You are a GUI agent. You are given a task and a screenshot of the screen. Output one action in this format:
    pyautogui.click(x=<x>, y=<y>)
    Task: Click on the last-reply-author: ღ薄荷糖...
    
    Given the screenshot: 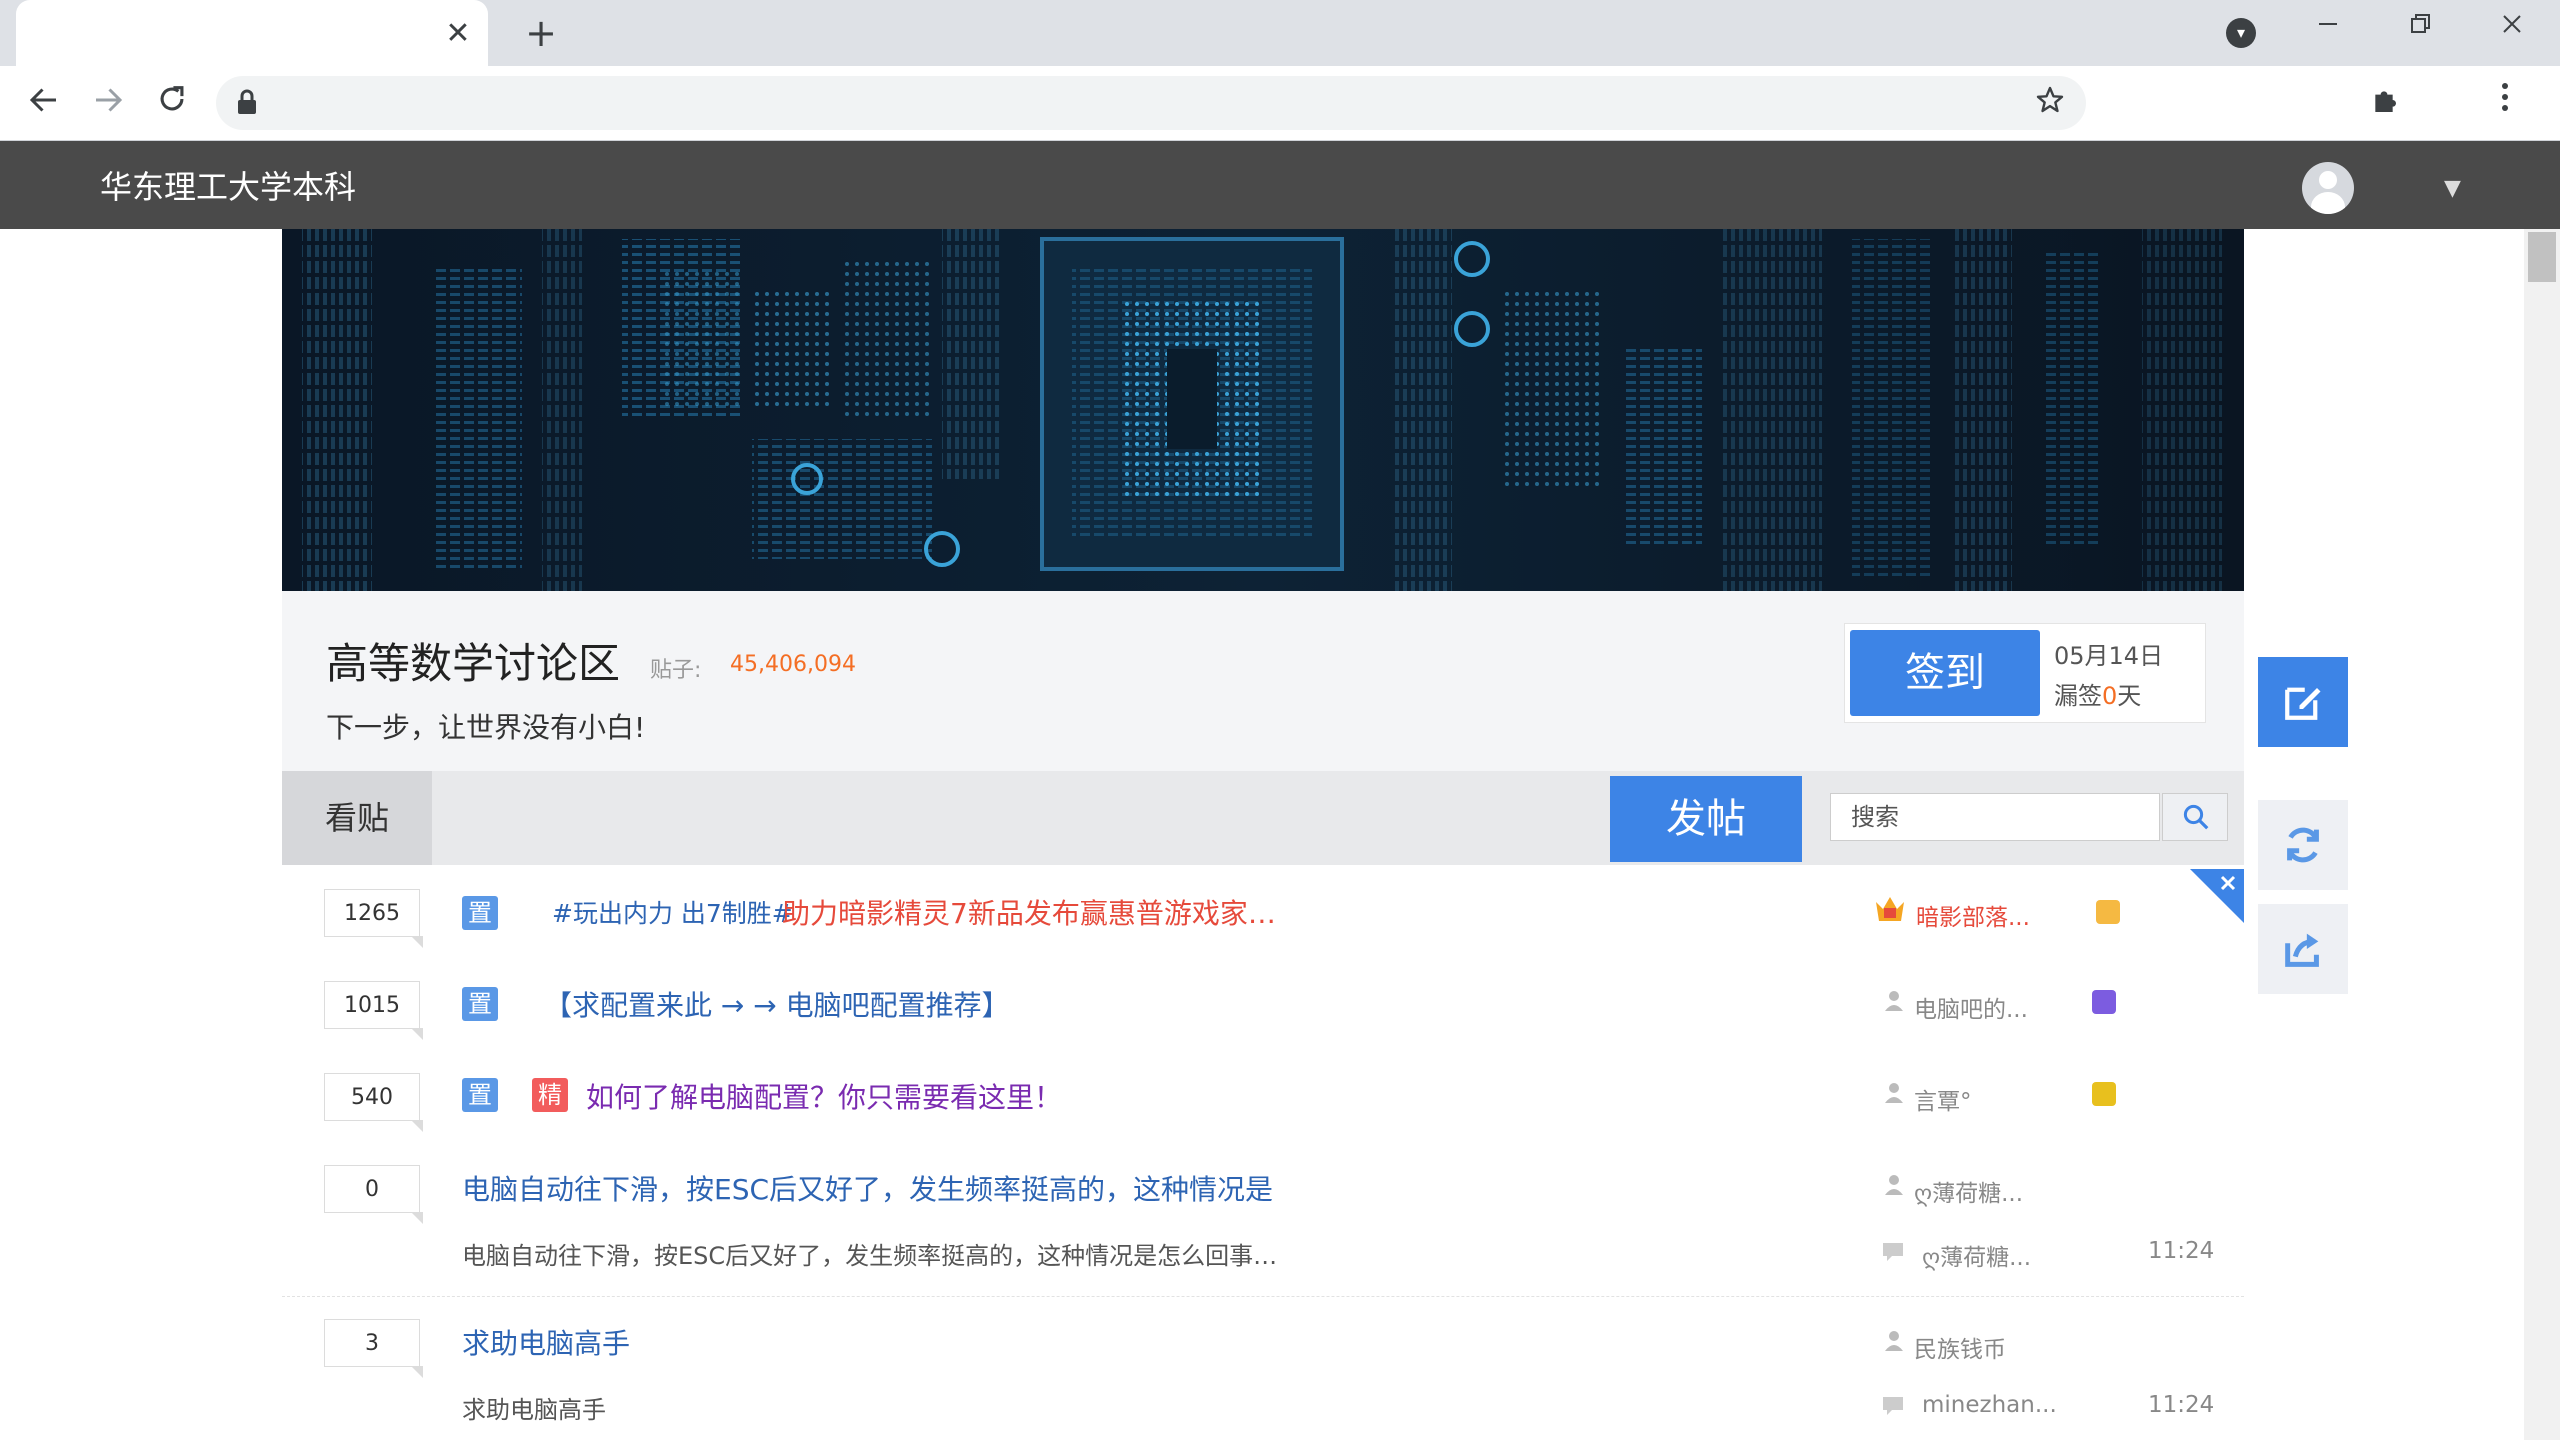 What is the action you would take?
    pyautogui.click(x=1976, y=1255)
    